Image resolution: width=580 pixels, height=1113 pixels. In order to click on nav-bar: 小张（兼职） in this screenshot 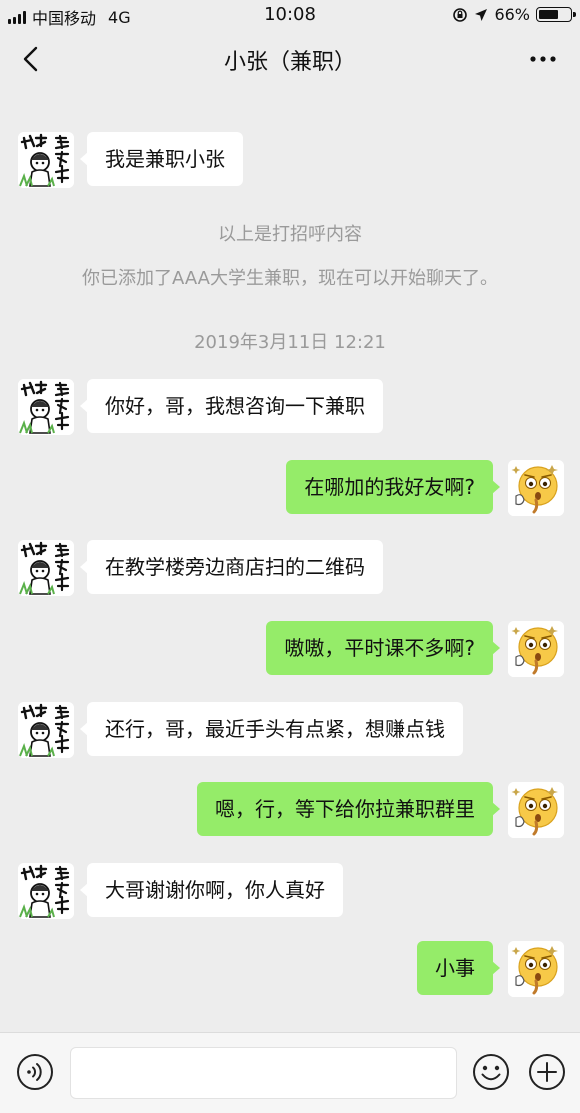, I will do `click(290, 59)`.